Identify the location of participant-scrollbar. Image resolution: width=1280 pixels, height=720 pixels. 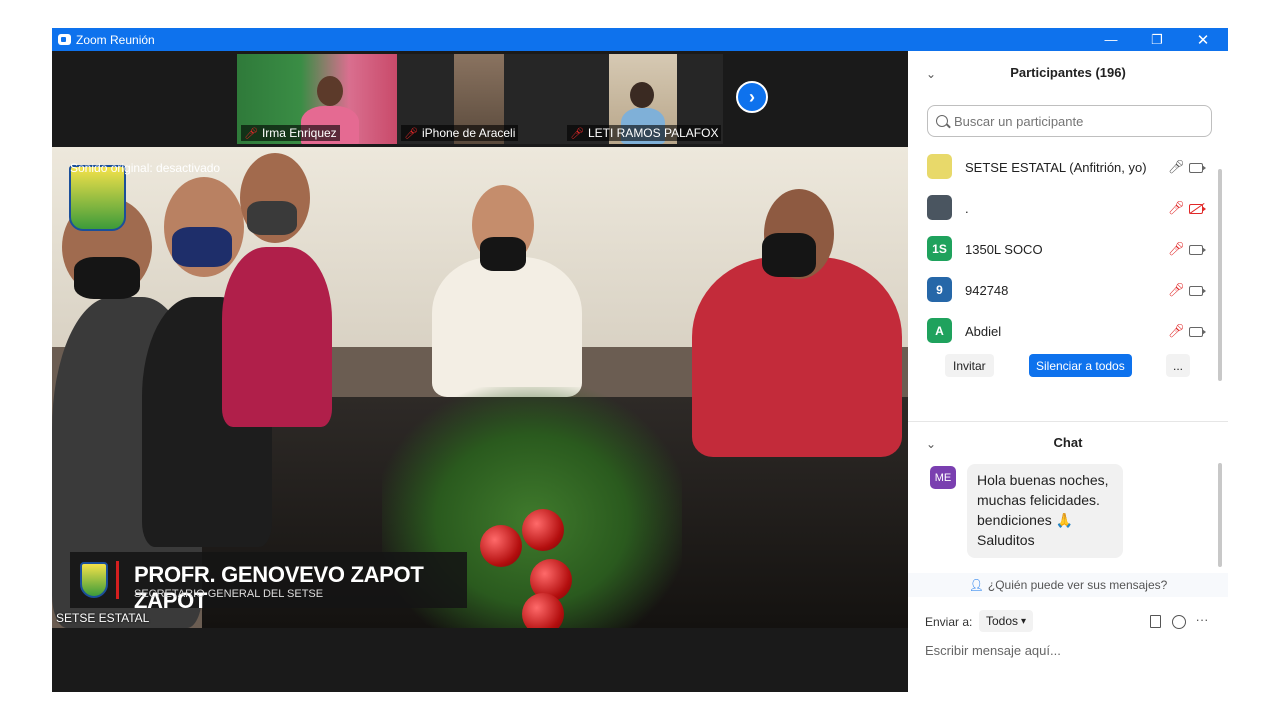
(1220, 275).